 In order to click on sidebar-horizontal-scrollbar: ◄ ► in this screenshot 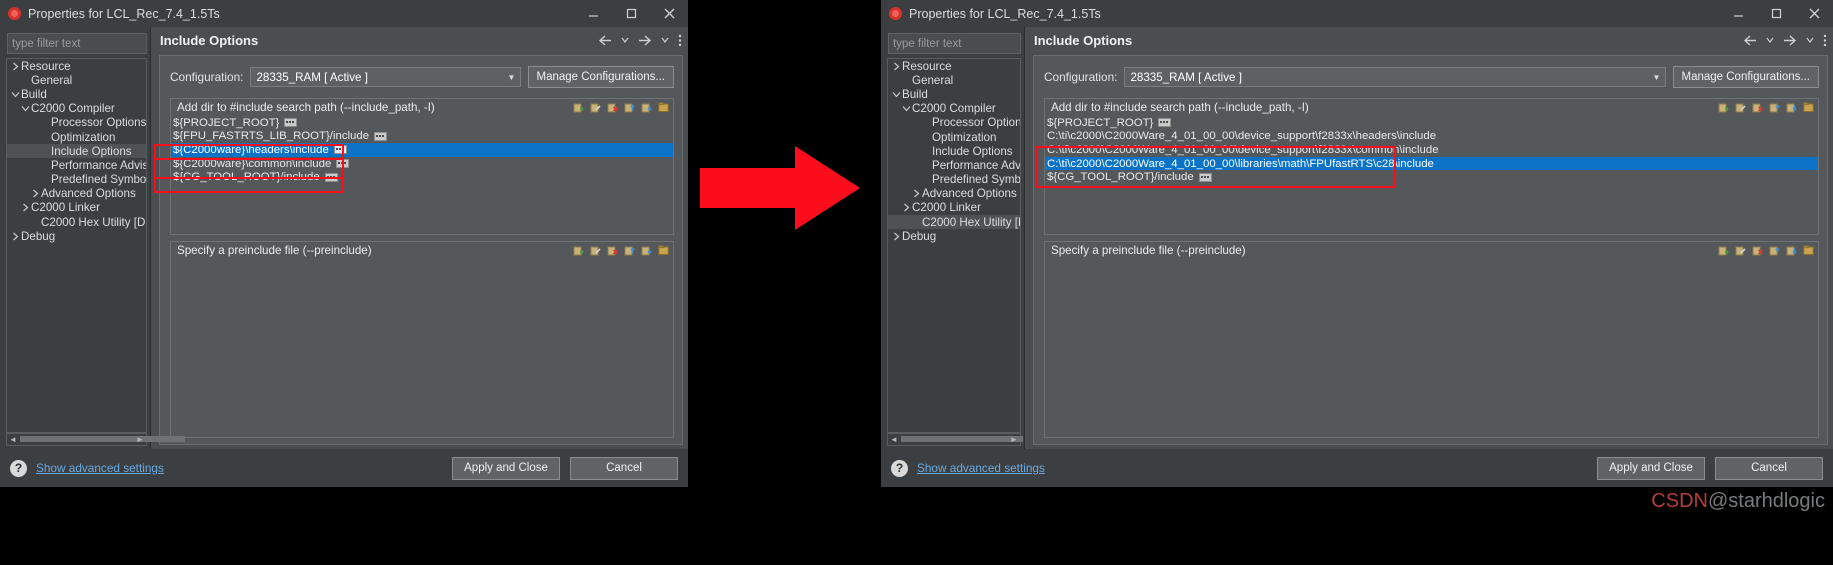, I will do `click(95, 439)`.